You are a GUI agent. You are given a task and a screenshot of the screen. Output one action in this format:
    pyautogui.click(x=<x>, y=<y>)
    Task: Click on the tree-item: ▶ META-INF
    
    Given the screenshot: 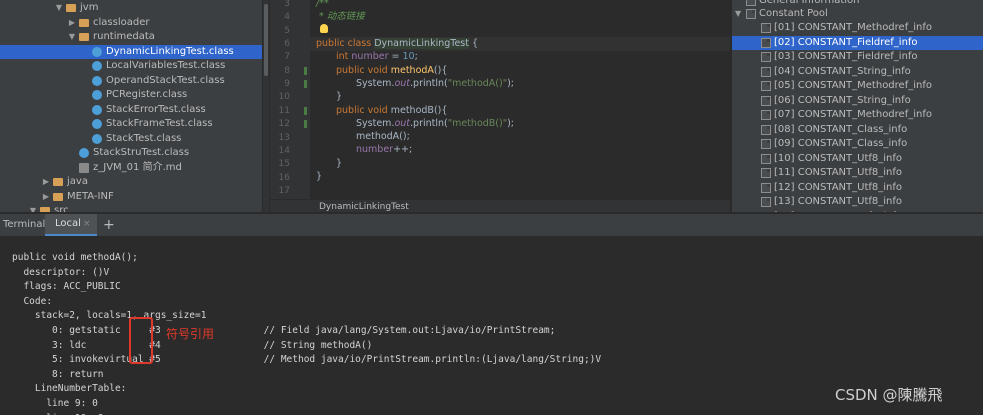 What is the action you would take?
    pyautogui.click(x=131, y=197)
    